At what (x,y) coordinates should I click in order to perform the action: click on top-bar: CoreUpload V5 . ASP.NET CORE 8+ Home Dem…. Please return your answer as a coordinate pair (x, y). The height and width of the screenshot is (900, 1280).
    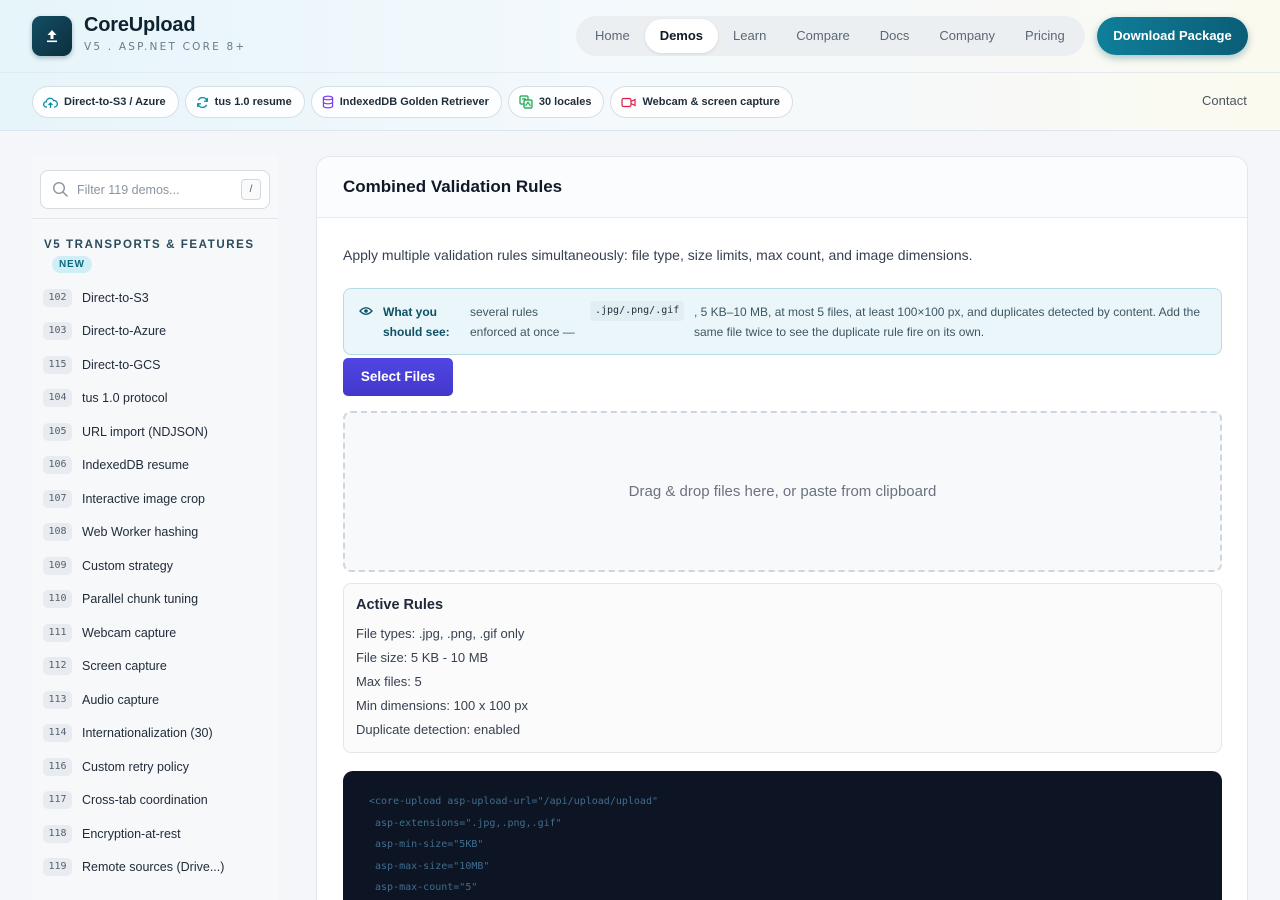
    Looking at the image, I should click on (640, 36).